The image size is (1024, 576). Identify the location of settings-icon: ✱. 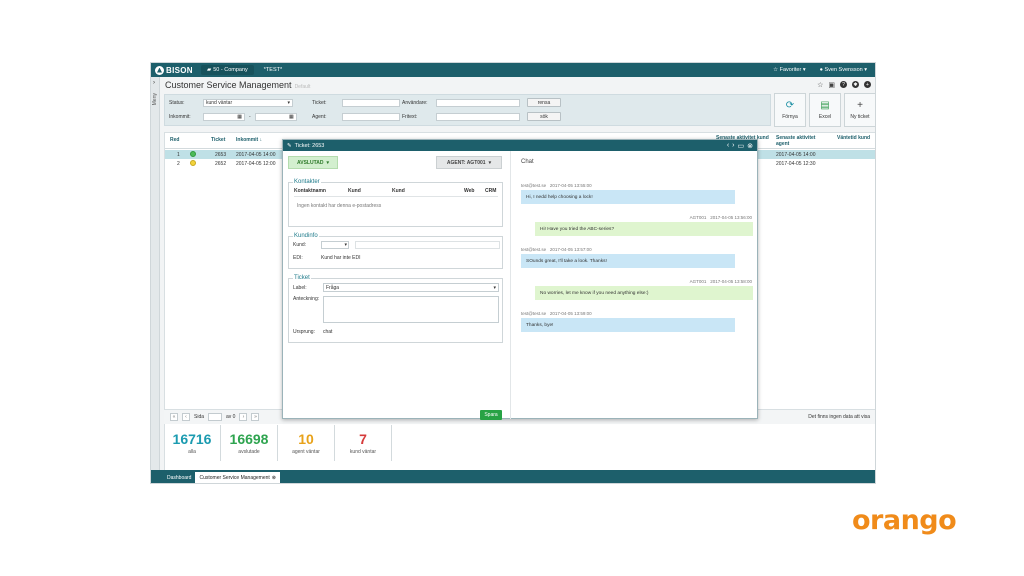
(855, 84).